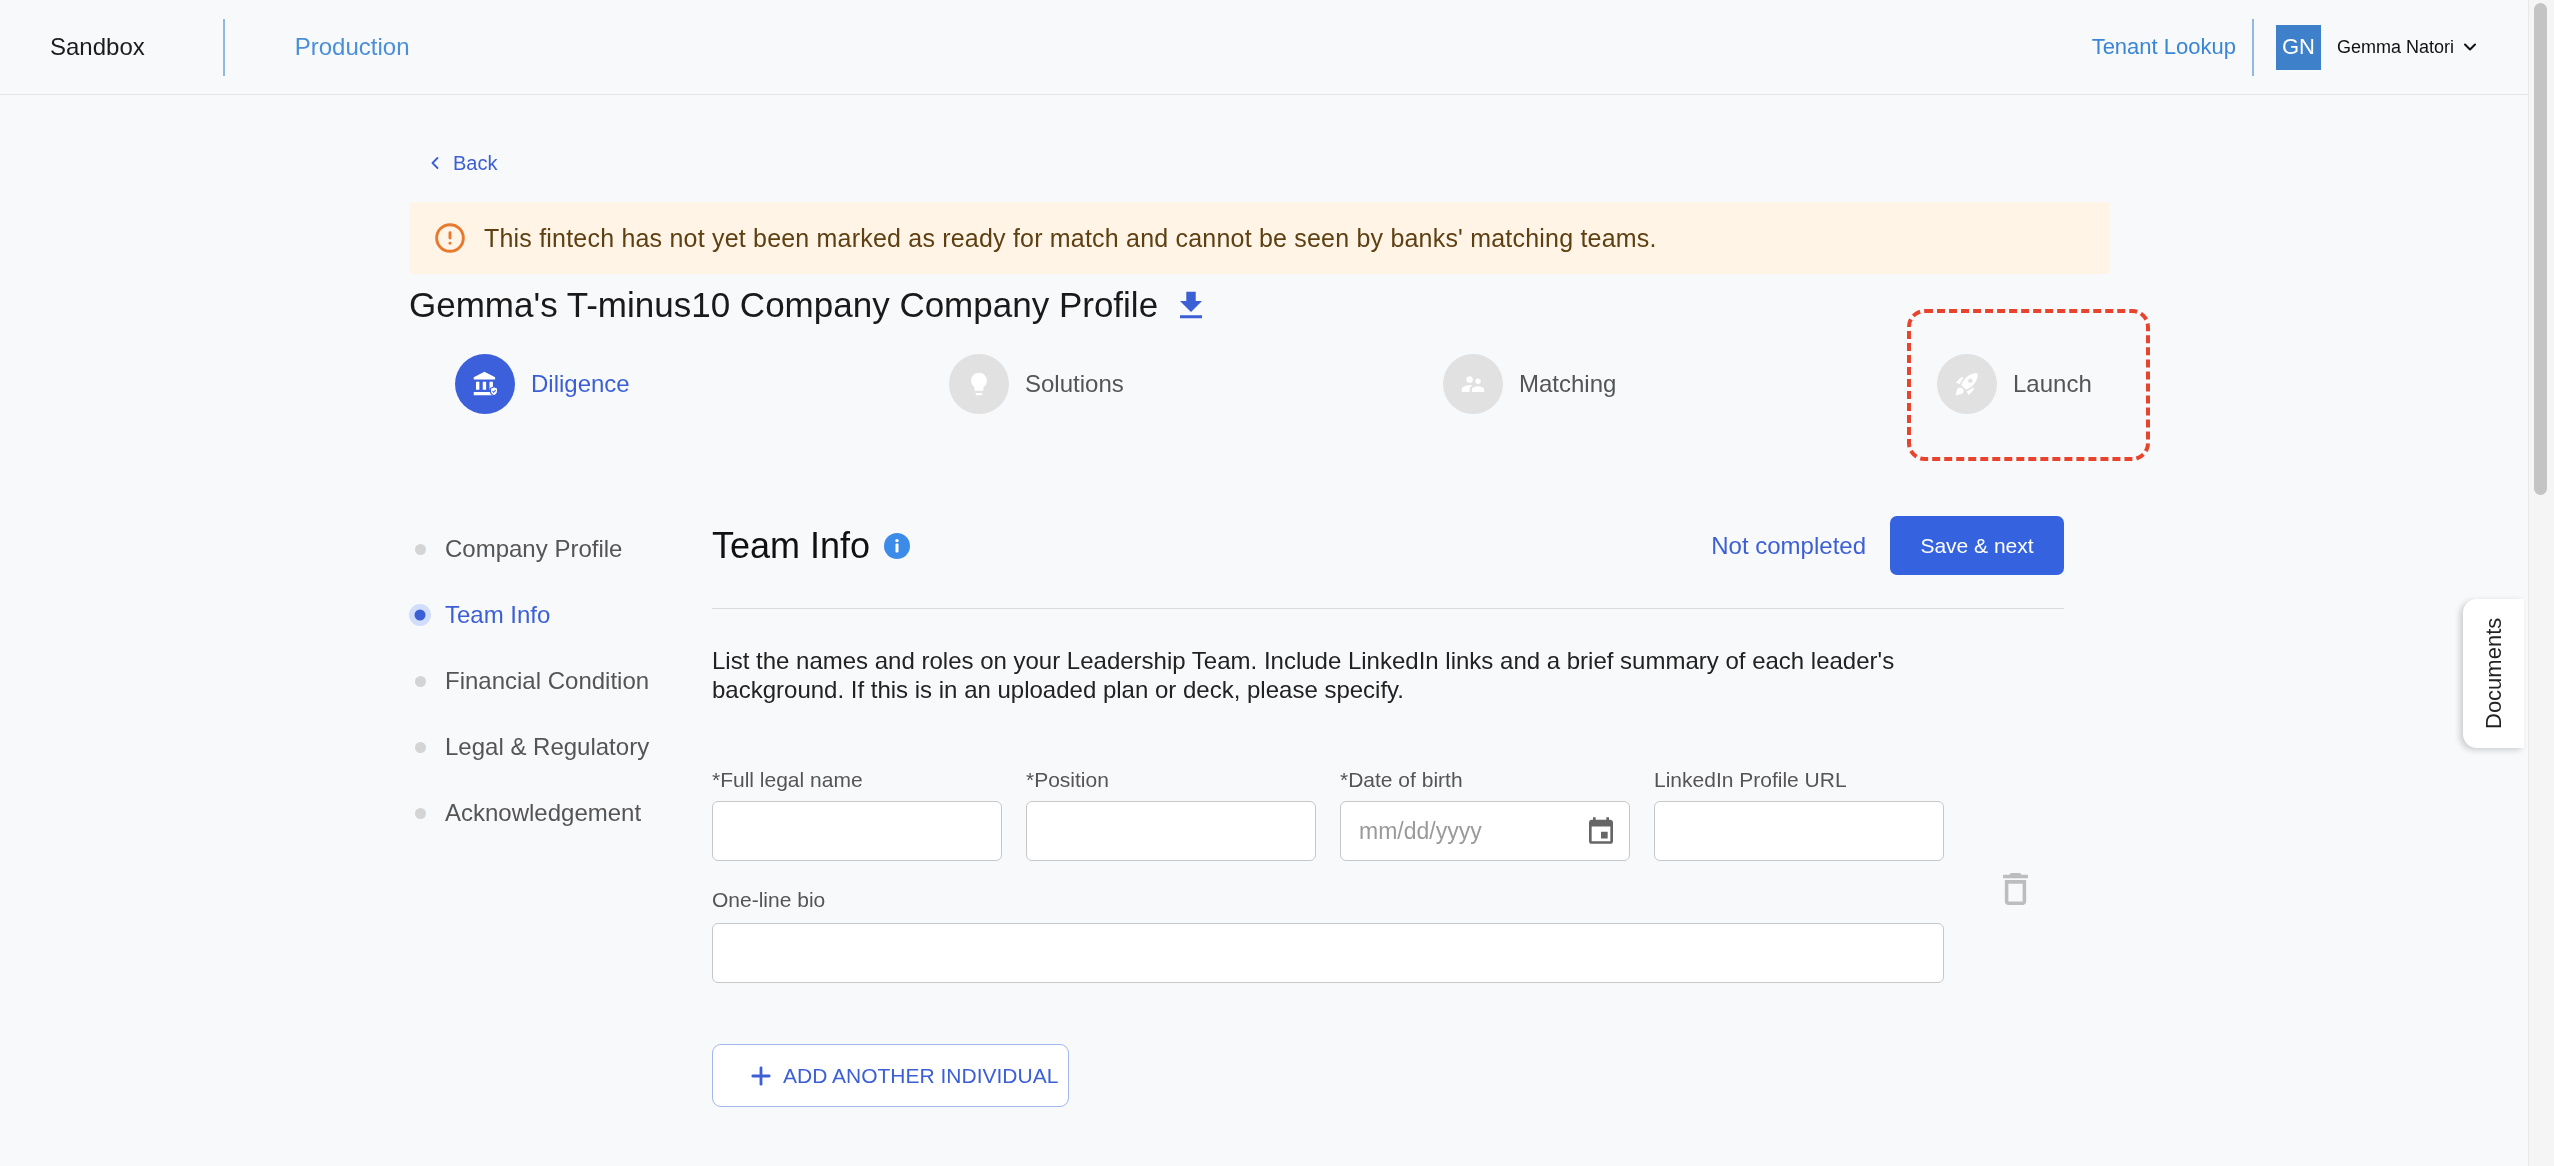 This screenshot has height=1166, width=2554. Describe the element at coordinates (97, 47) in the screenshot. I see `environment-link: Sandbox` at that location.